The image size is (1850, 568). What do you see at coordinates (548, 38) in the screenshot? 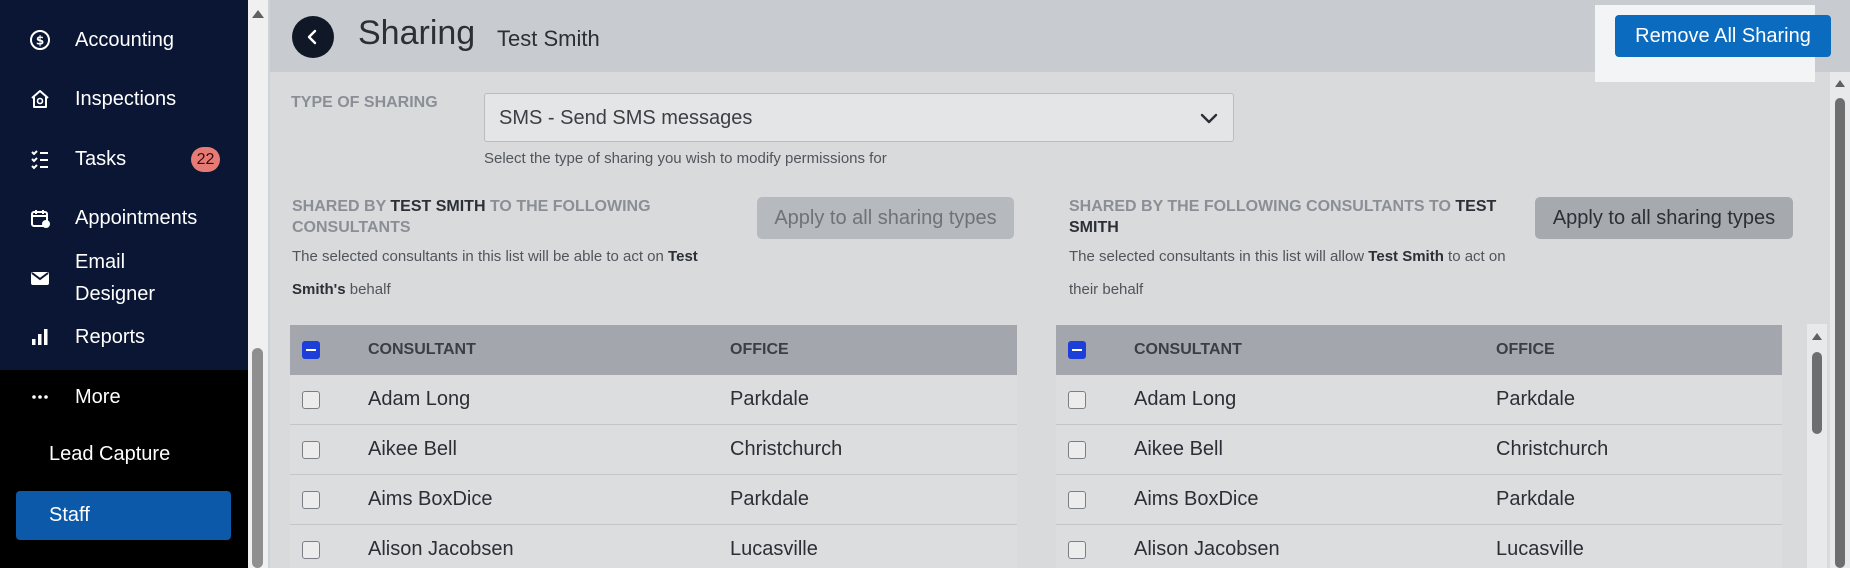
I see `page-subtitle: Test Smith` at bounding box center [548, 38].